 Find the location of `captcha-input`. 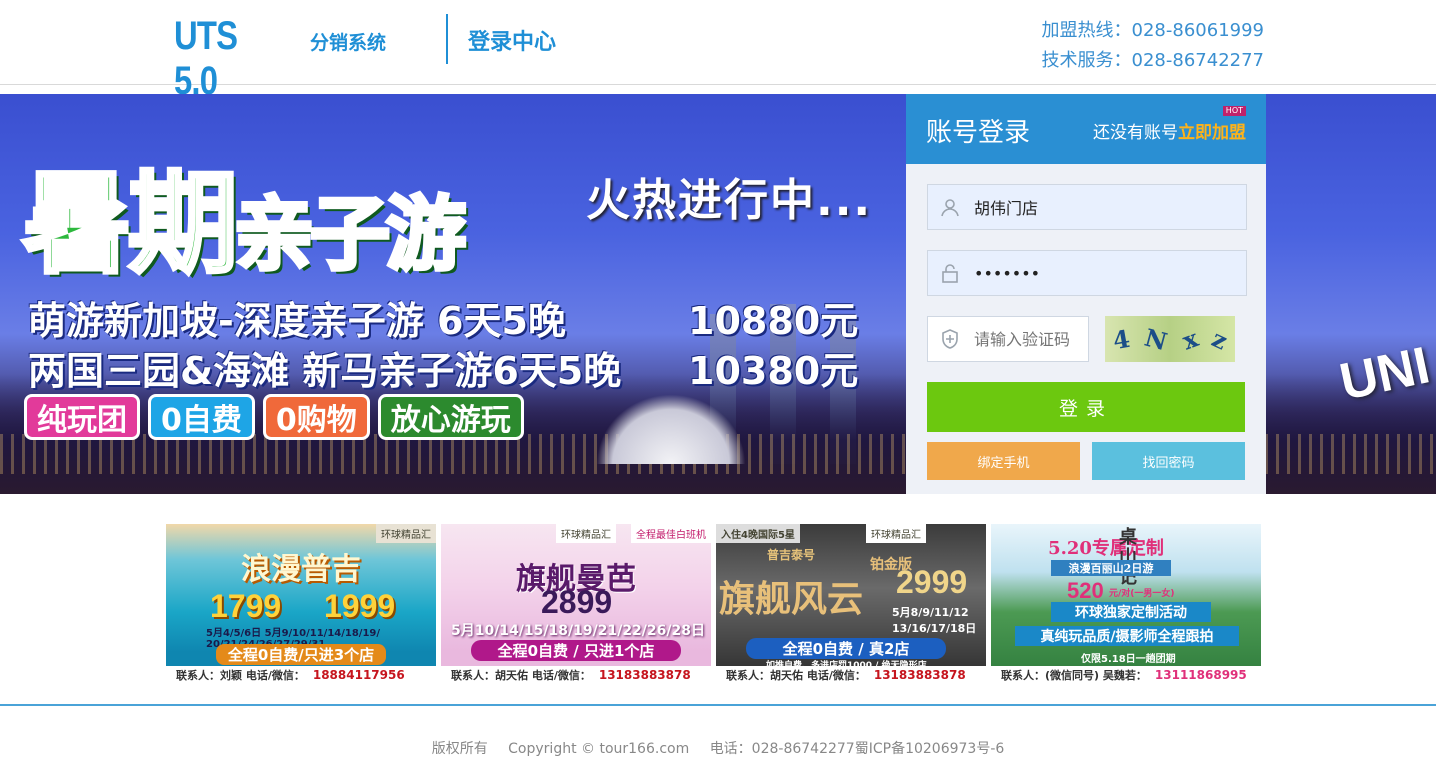

captcha-input is located at coordinates (1029, 339).